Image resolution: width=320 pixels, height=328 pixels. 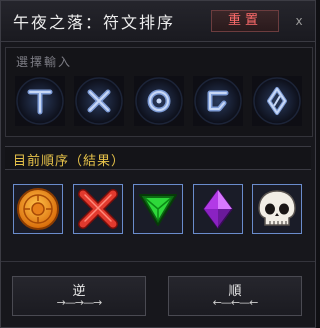 I want to click on panel-title: 午夜之落：符文排序, so click(x=94, y=22).